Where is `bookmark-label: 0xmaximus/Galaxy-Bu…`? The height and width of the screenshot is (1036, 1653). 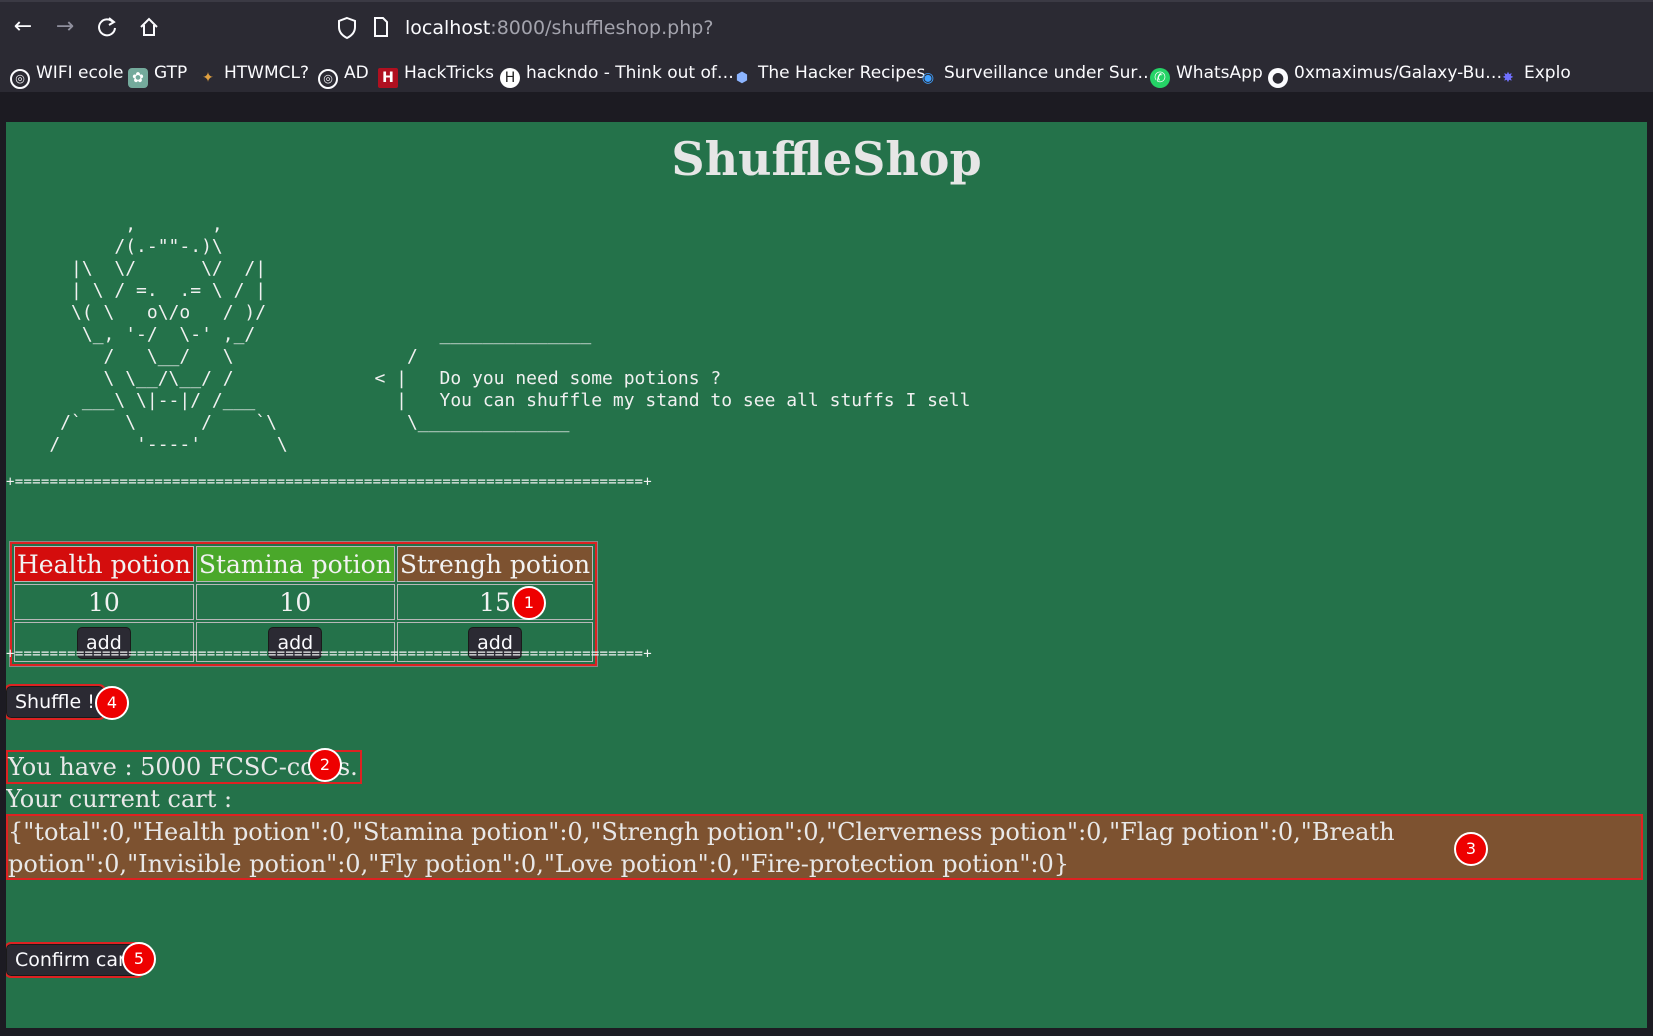
bookmark-label: 0xmaximus/Galaxy-Bu… is located at coordinates (1398, 73).